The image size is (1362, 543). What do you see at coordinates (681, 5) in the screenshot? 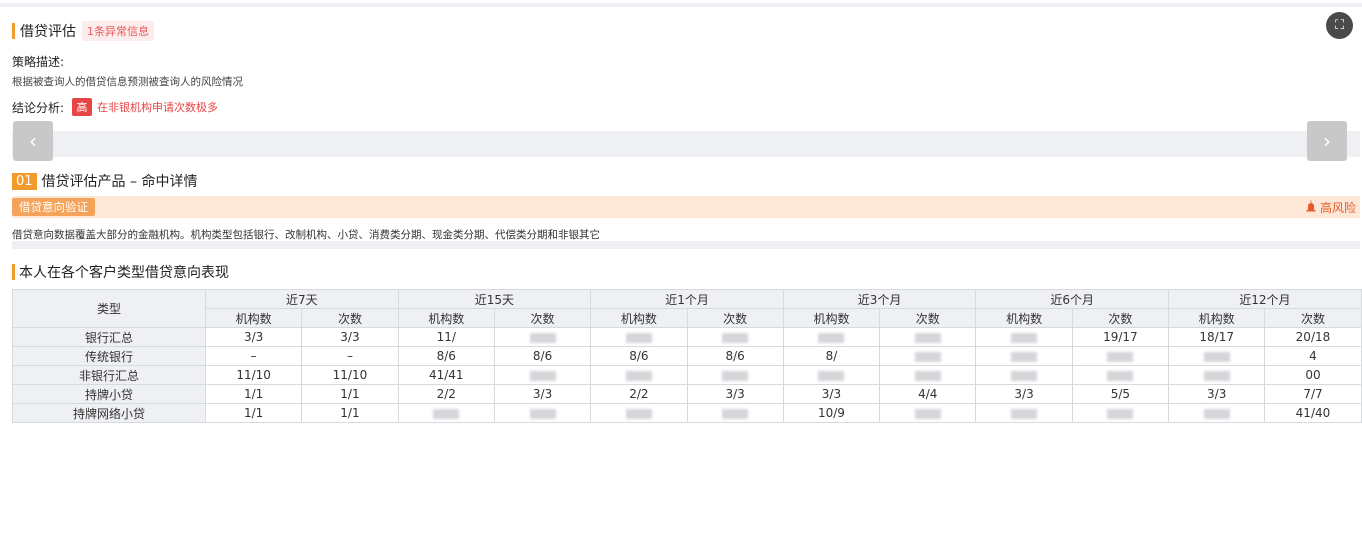
I see `top-strip` at bounding box center [681, 5].